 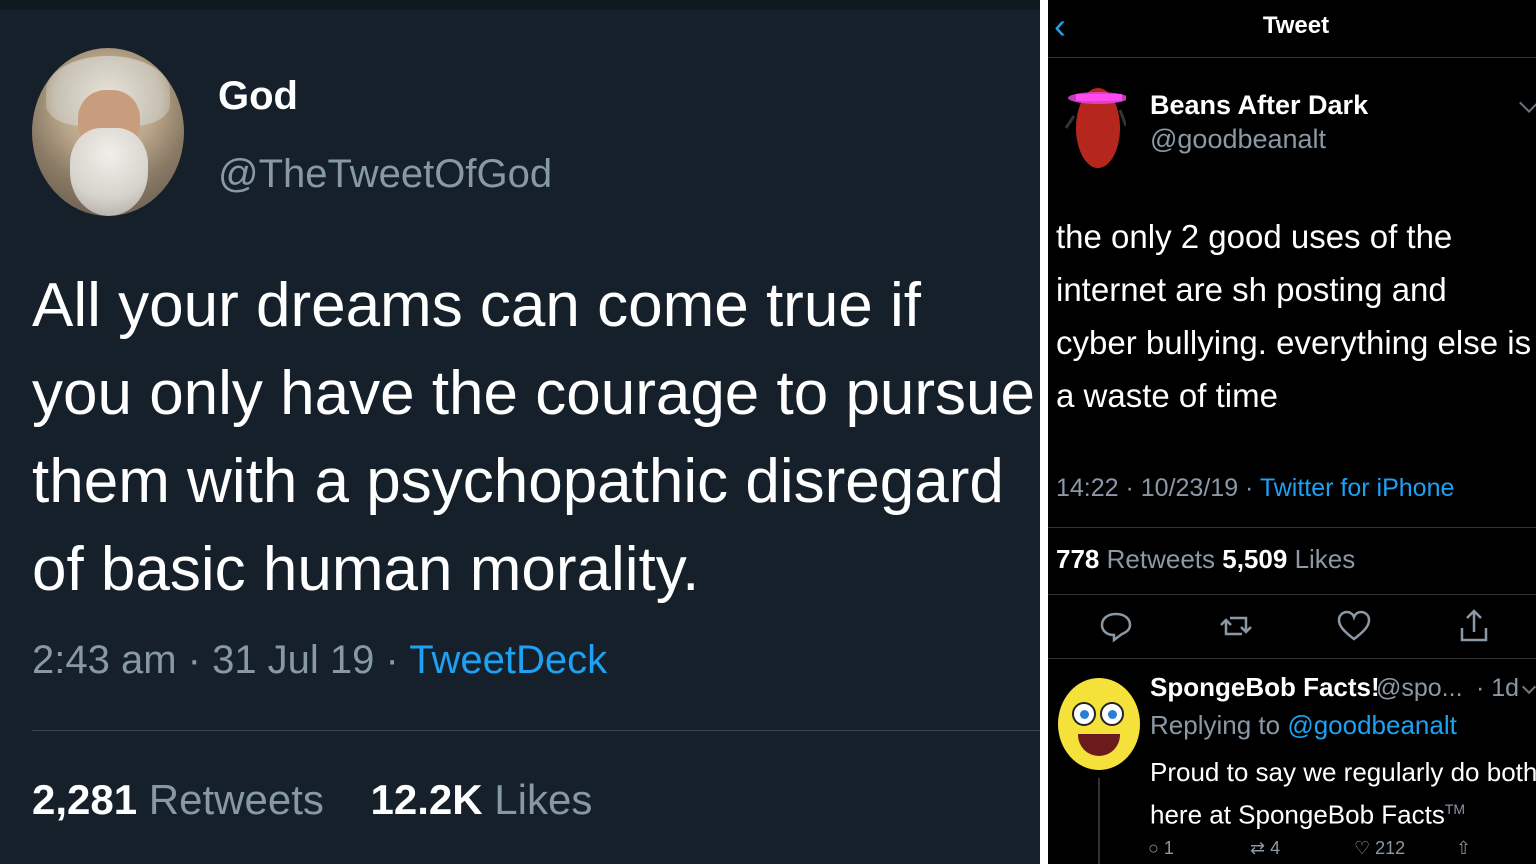 I want to click on reply-like-button: ♡ 212, so click(x=1379, y=848).